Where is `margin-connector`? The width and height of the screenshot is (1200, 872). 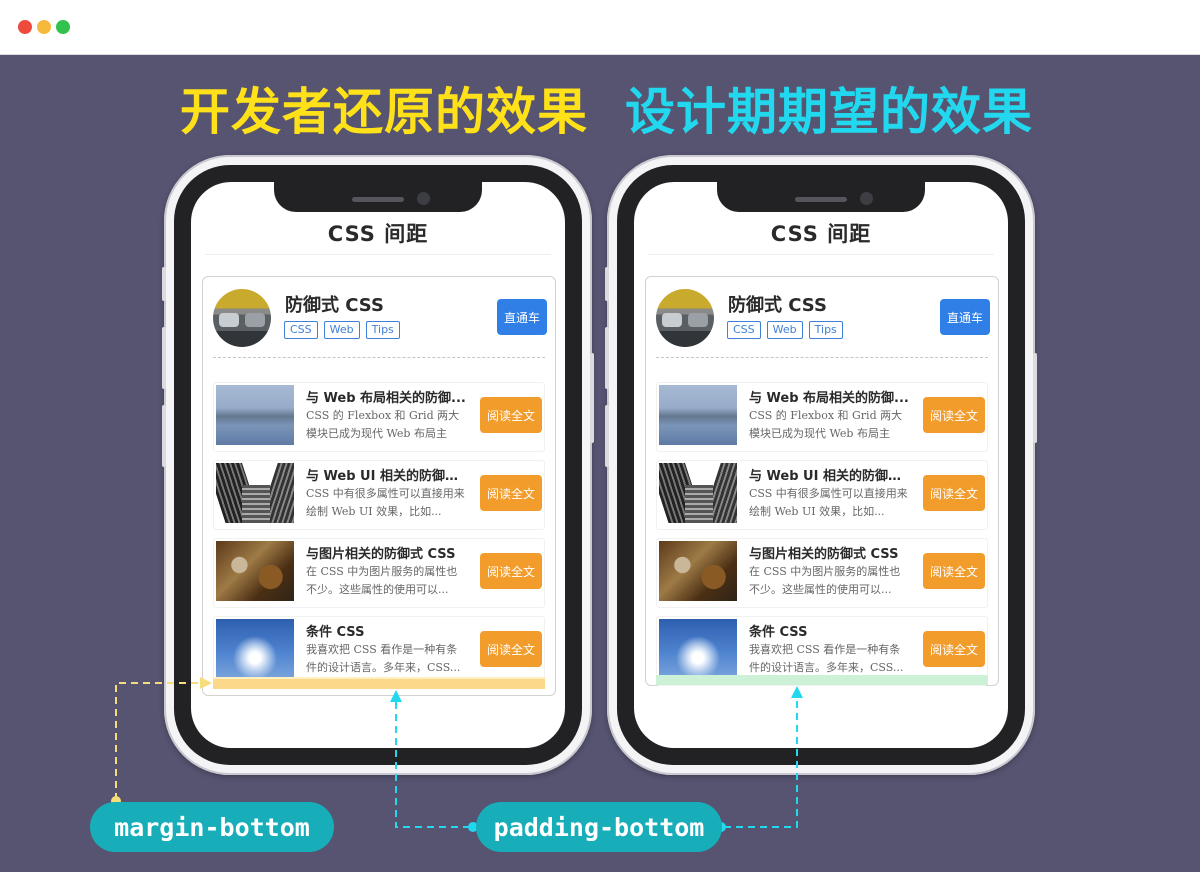
margin-connector is located at coordinates (158, 741).